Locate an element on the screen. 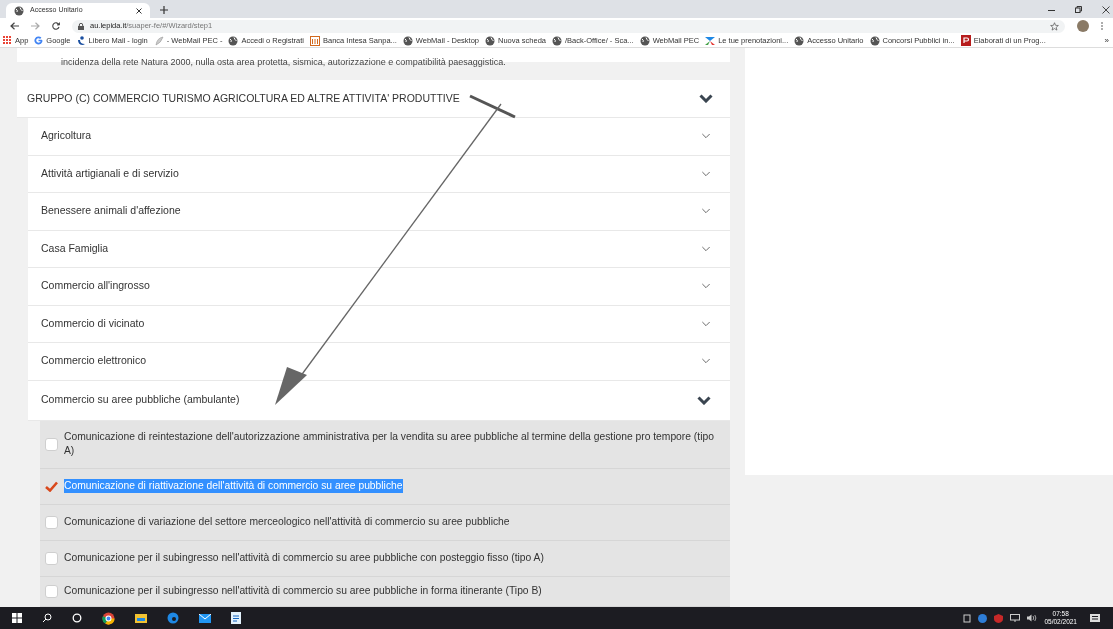 The height and width of the screenshot is (629, 1113). person-logo-icon is located at coordinates (81, 40).